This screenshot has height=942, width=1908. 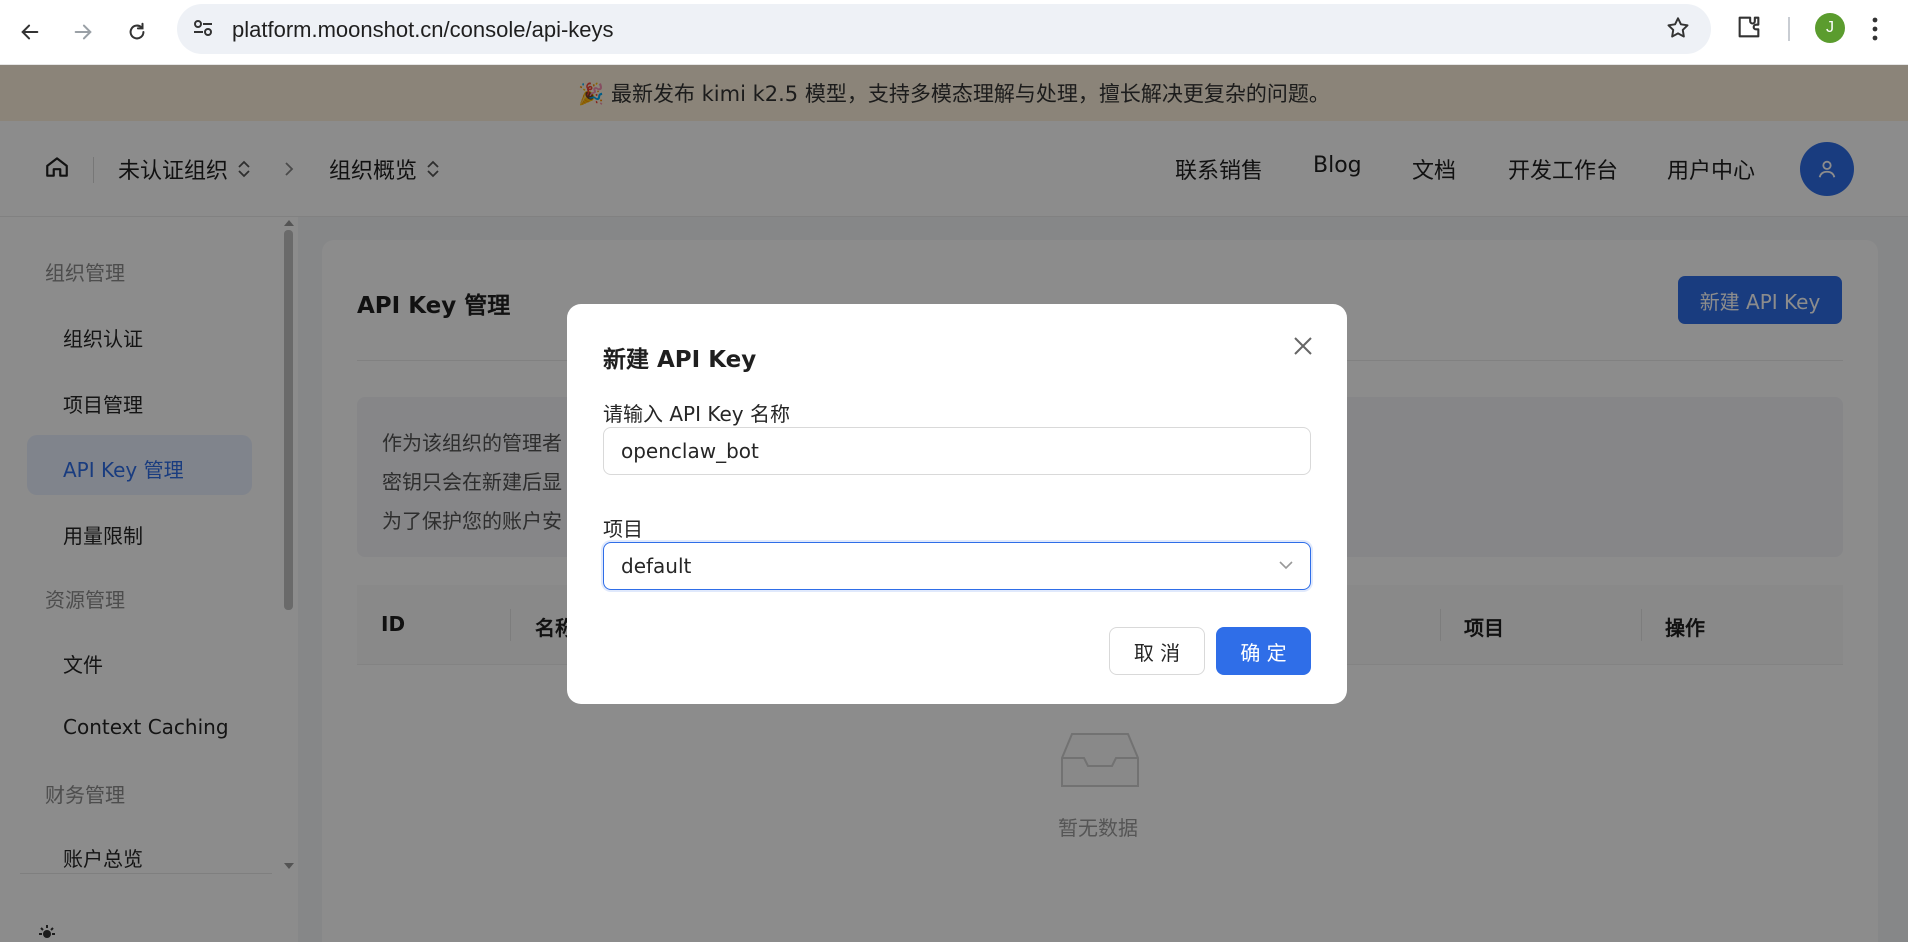 I want to click on dialog-title: 新建 API Key, so click(x=680, y=360).